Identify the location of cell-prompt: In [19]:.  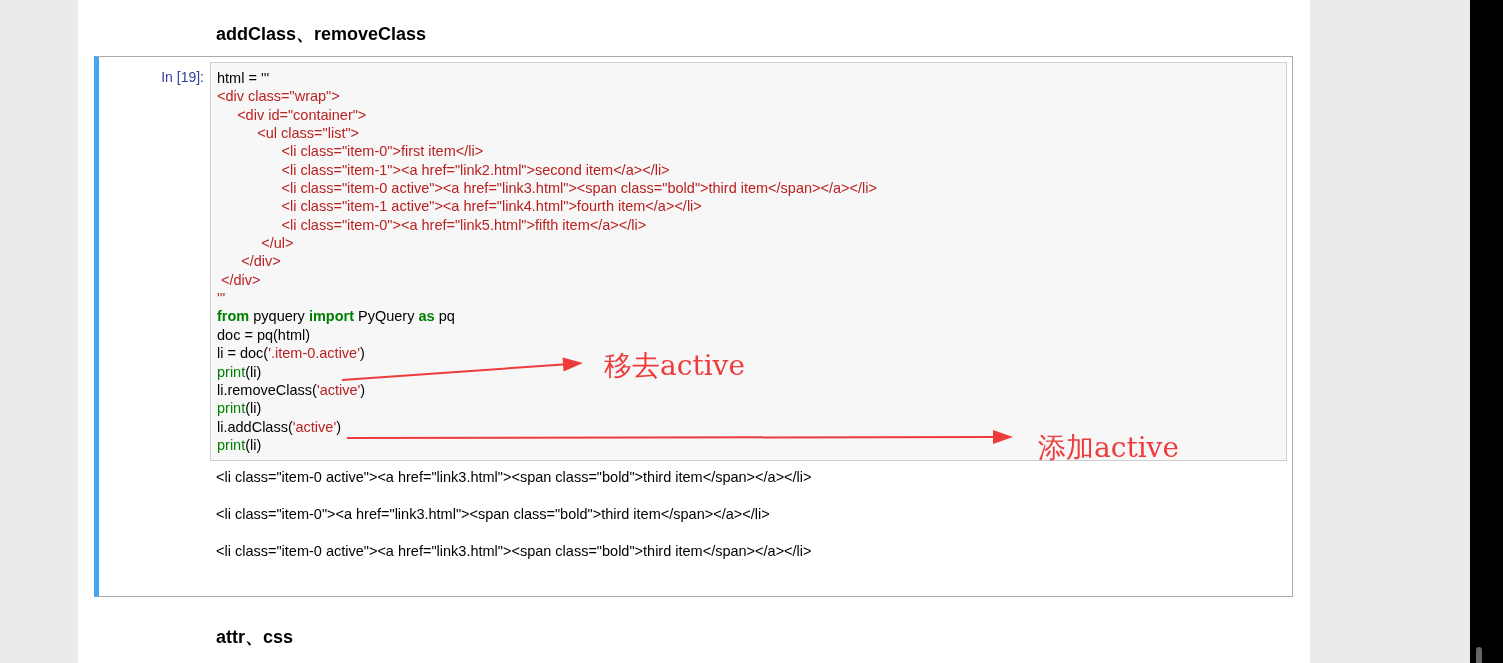
(182, 77).